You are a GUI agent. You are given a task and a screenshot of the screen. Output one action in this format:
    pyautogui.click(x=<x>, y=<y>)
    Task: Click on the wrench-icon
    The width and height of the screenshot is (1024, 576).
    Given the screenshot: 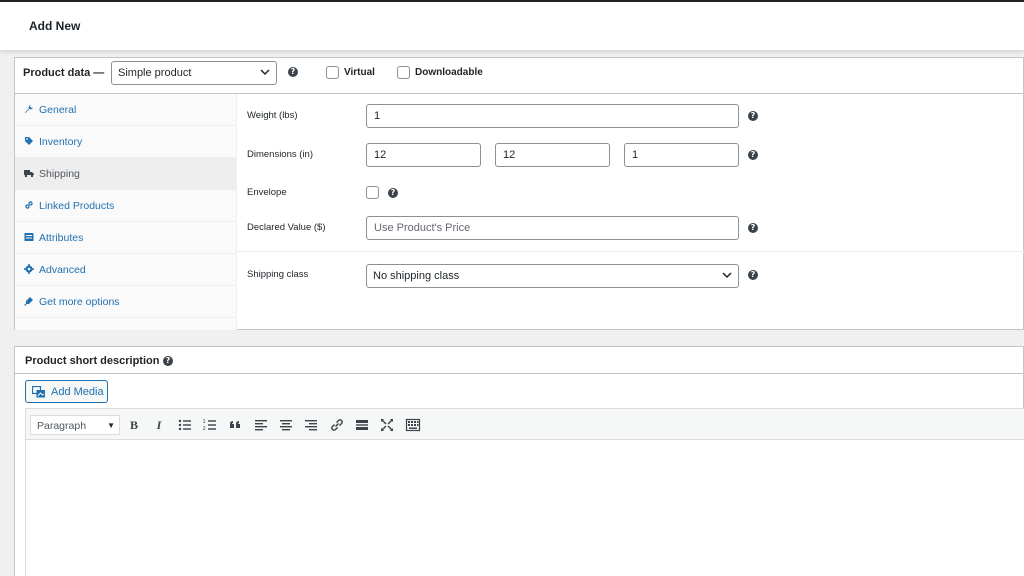 What is the action you would take?
    pyautogui.click(x=29, y=109)
    